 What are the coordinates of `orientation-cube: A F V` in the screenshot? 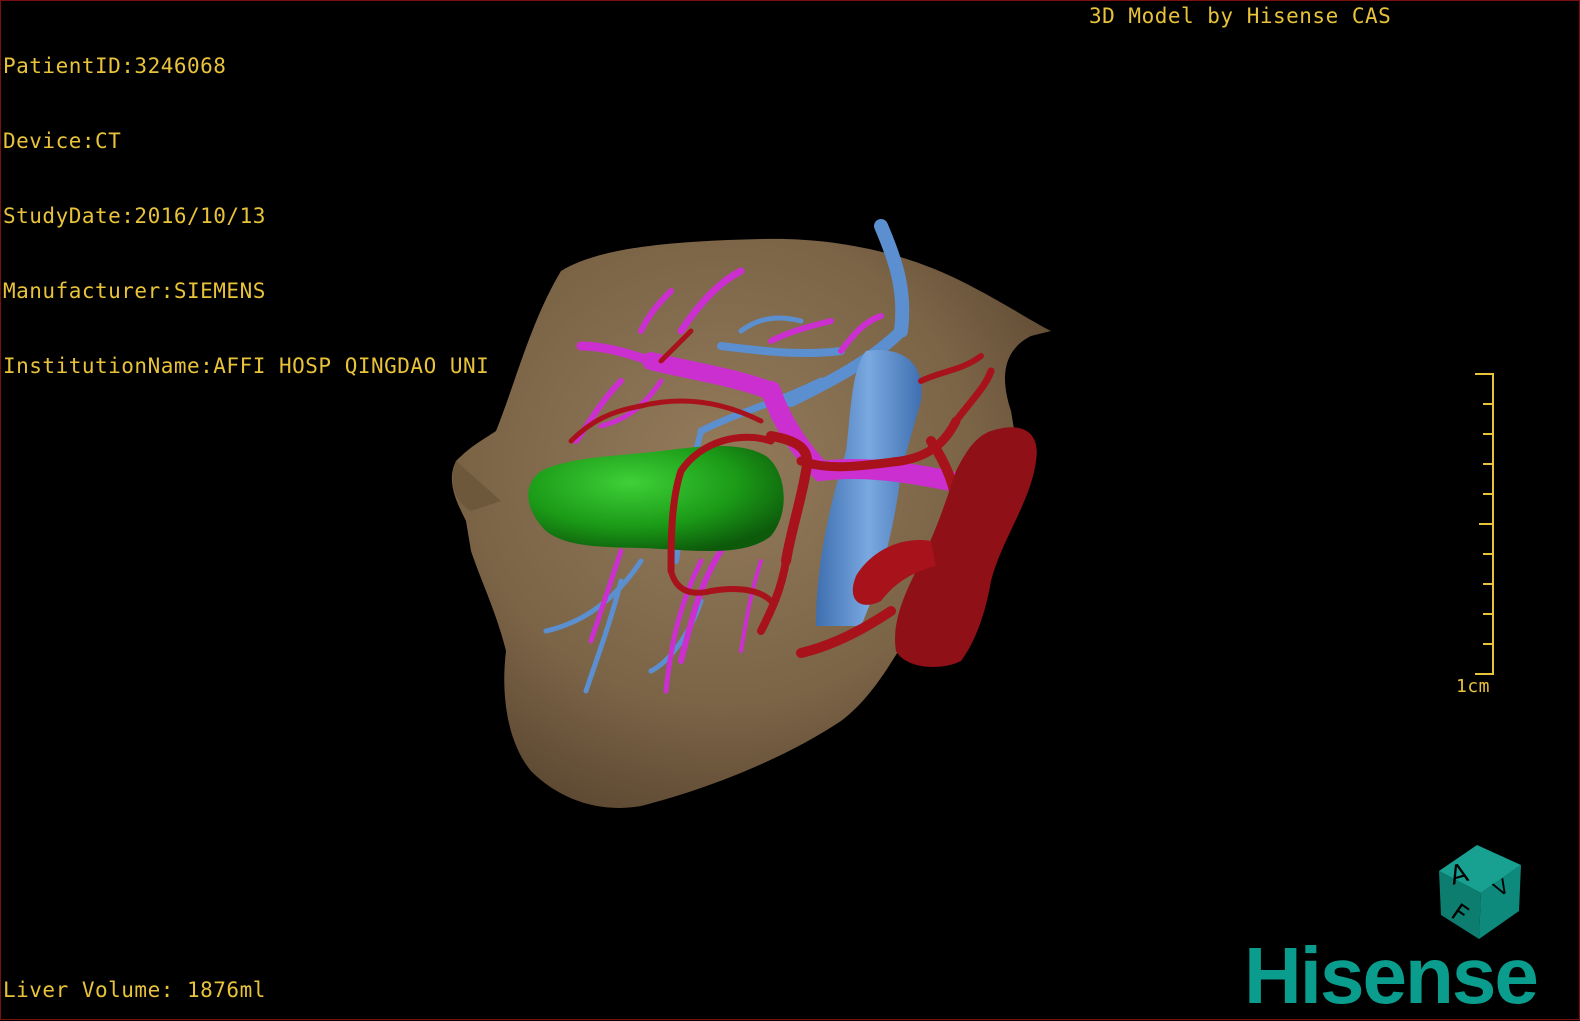 It's located at (1479, 893).